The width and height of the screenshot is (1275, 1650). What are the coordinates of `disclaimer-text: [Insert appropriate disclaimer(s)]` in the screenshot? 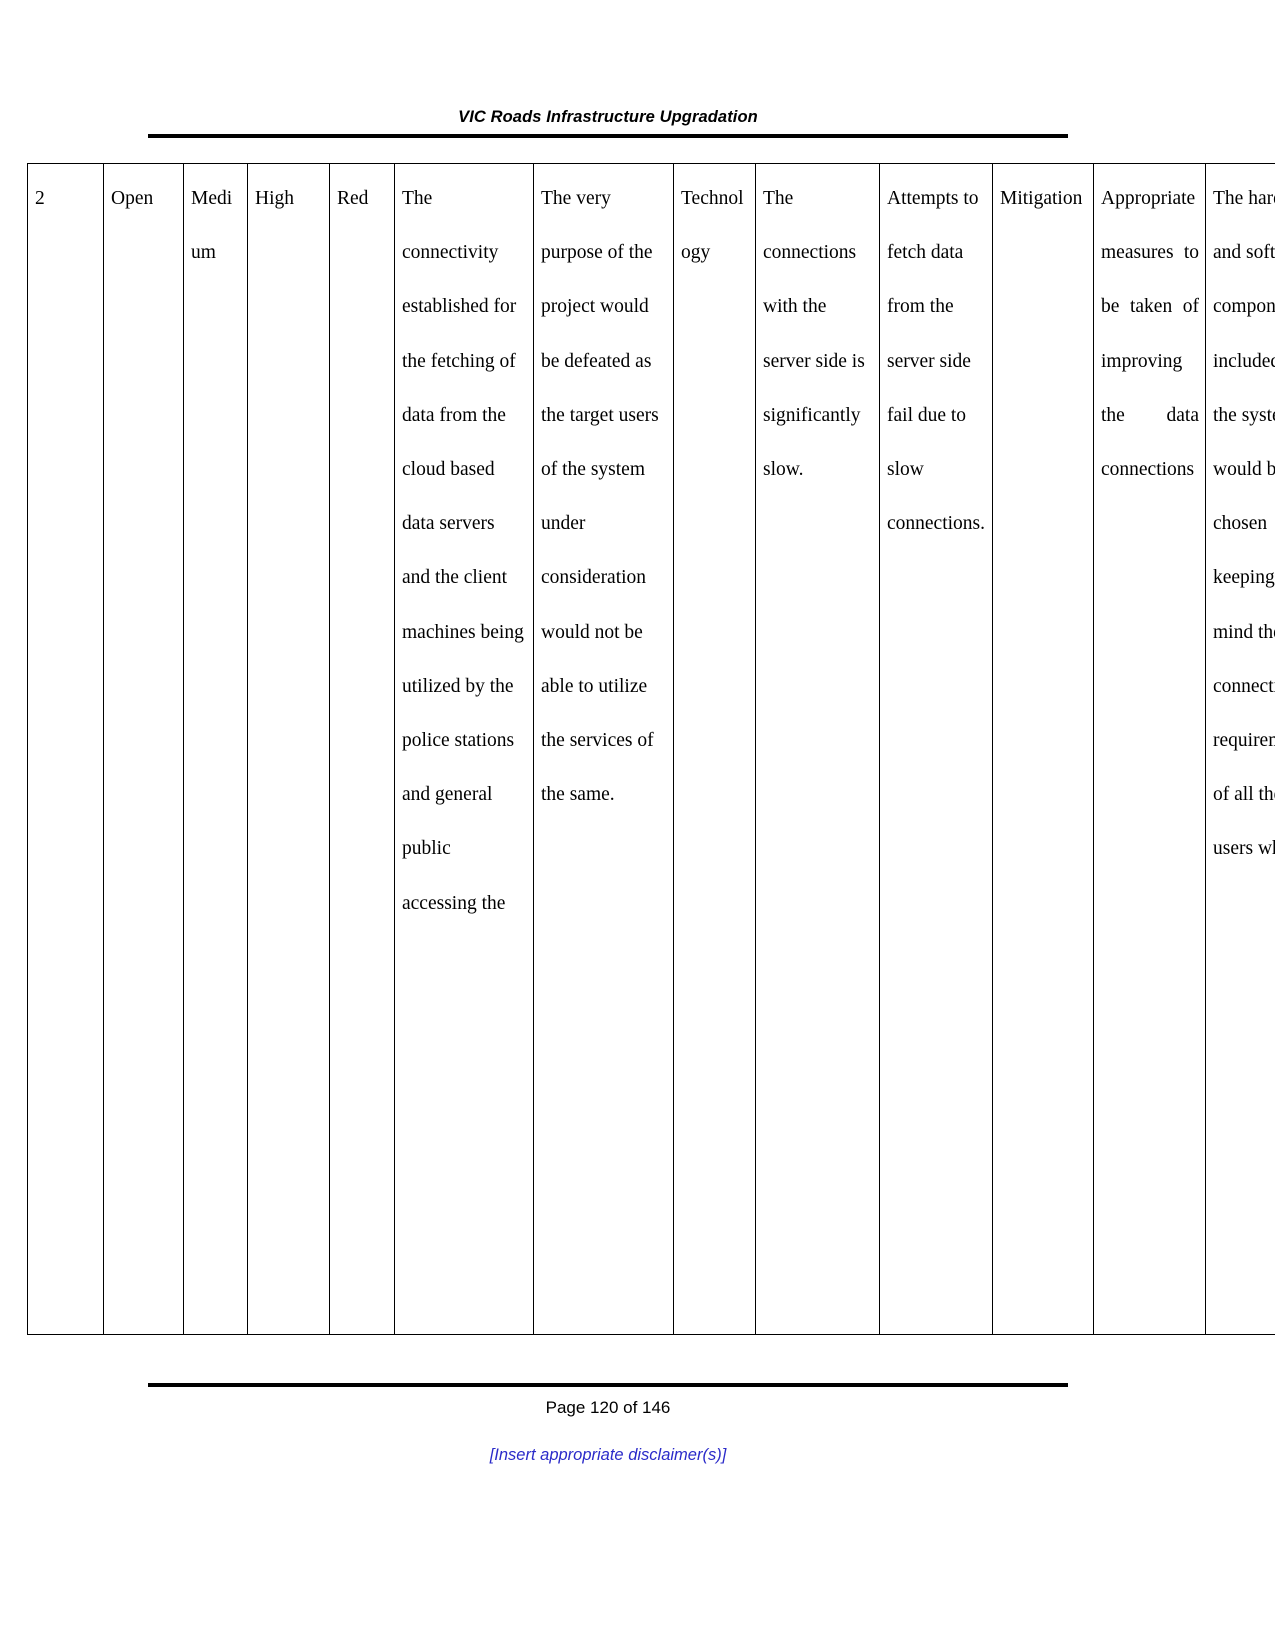 It's located at (608, 1455).